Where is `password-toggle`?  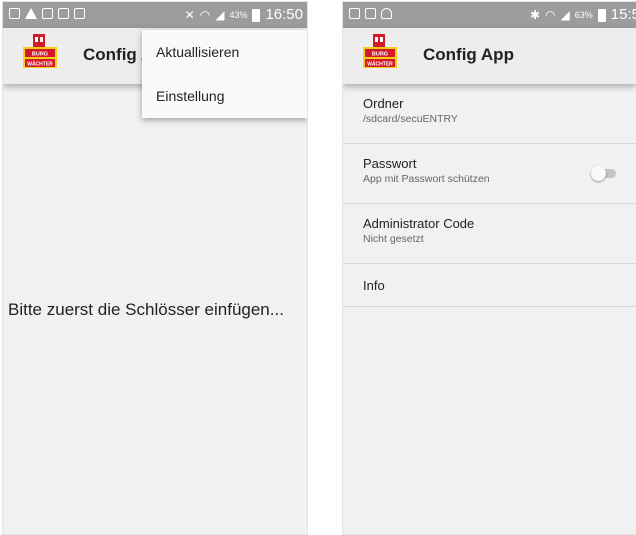 password-toggle is located at coordinates (603, 173).